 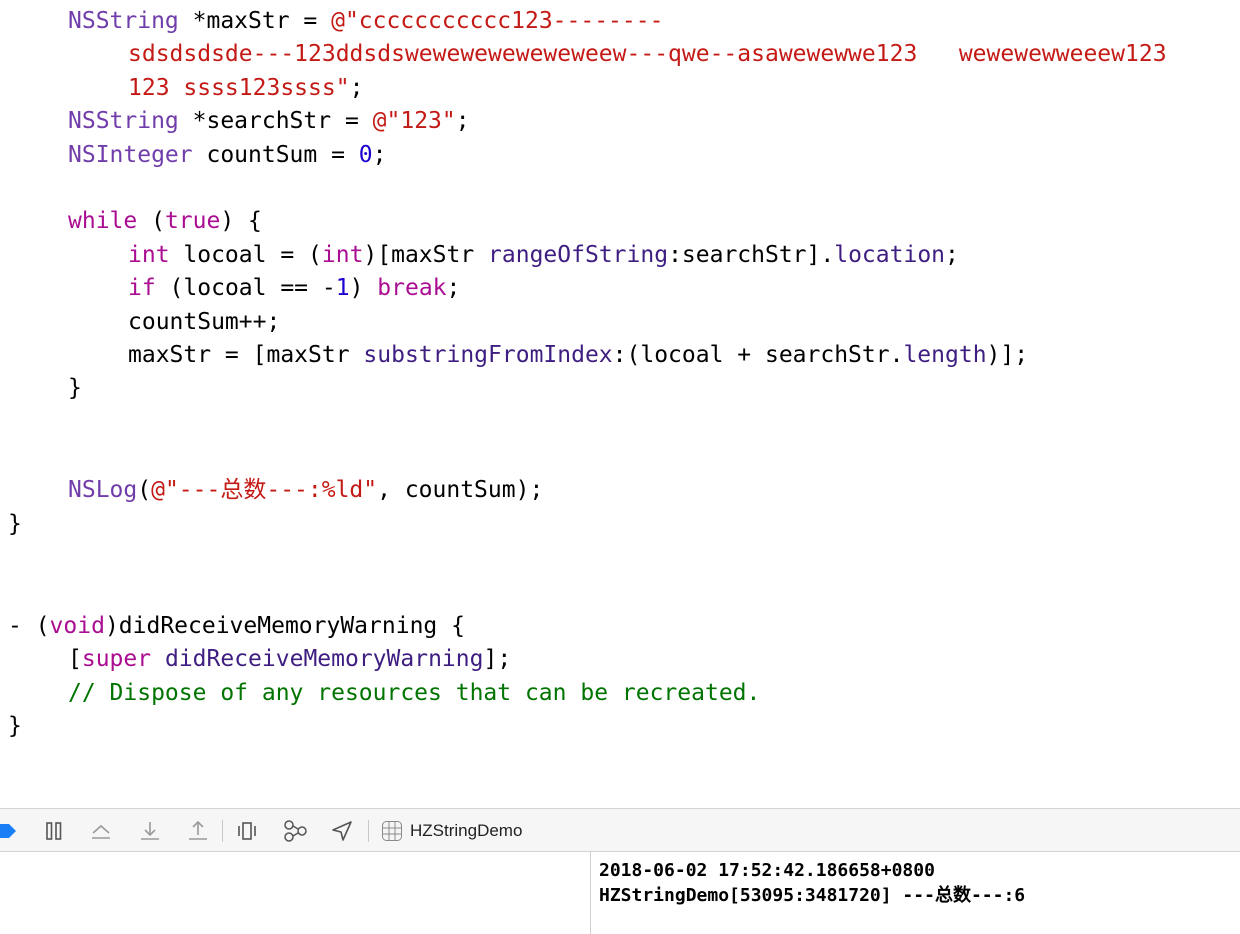 I want to click on number-literal: 1, so click(x=342, y=288).